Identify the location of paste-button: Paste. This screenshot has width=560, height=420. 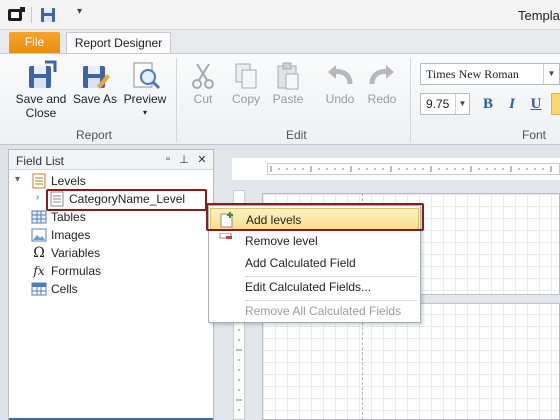
(288, 83).